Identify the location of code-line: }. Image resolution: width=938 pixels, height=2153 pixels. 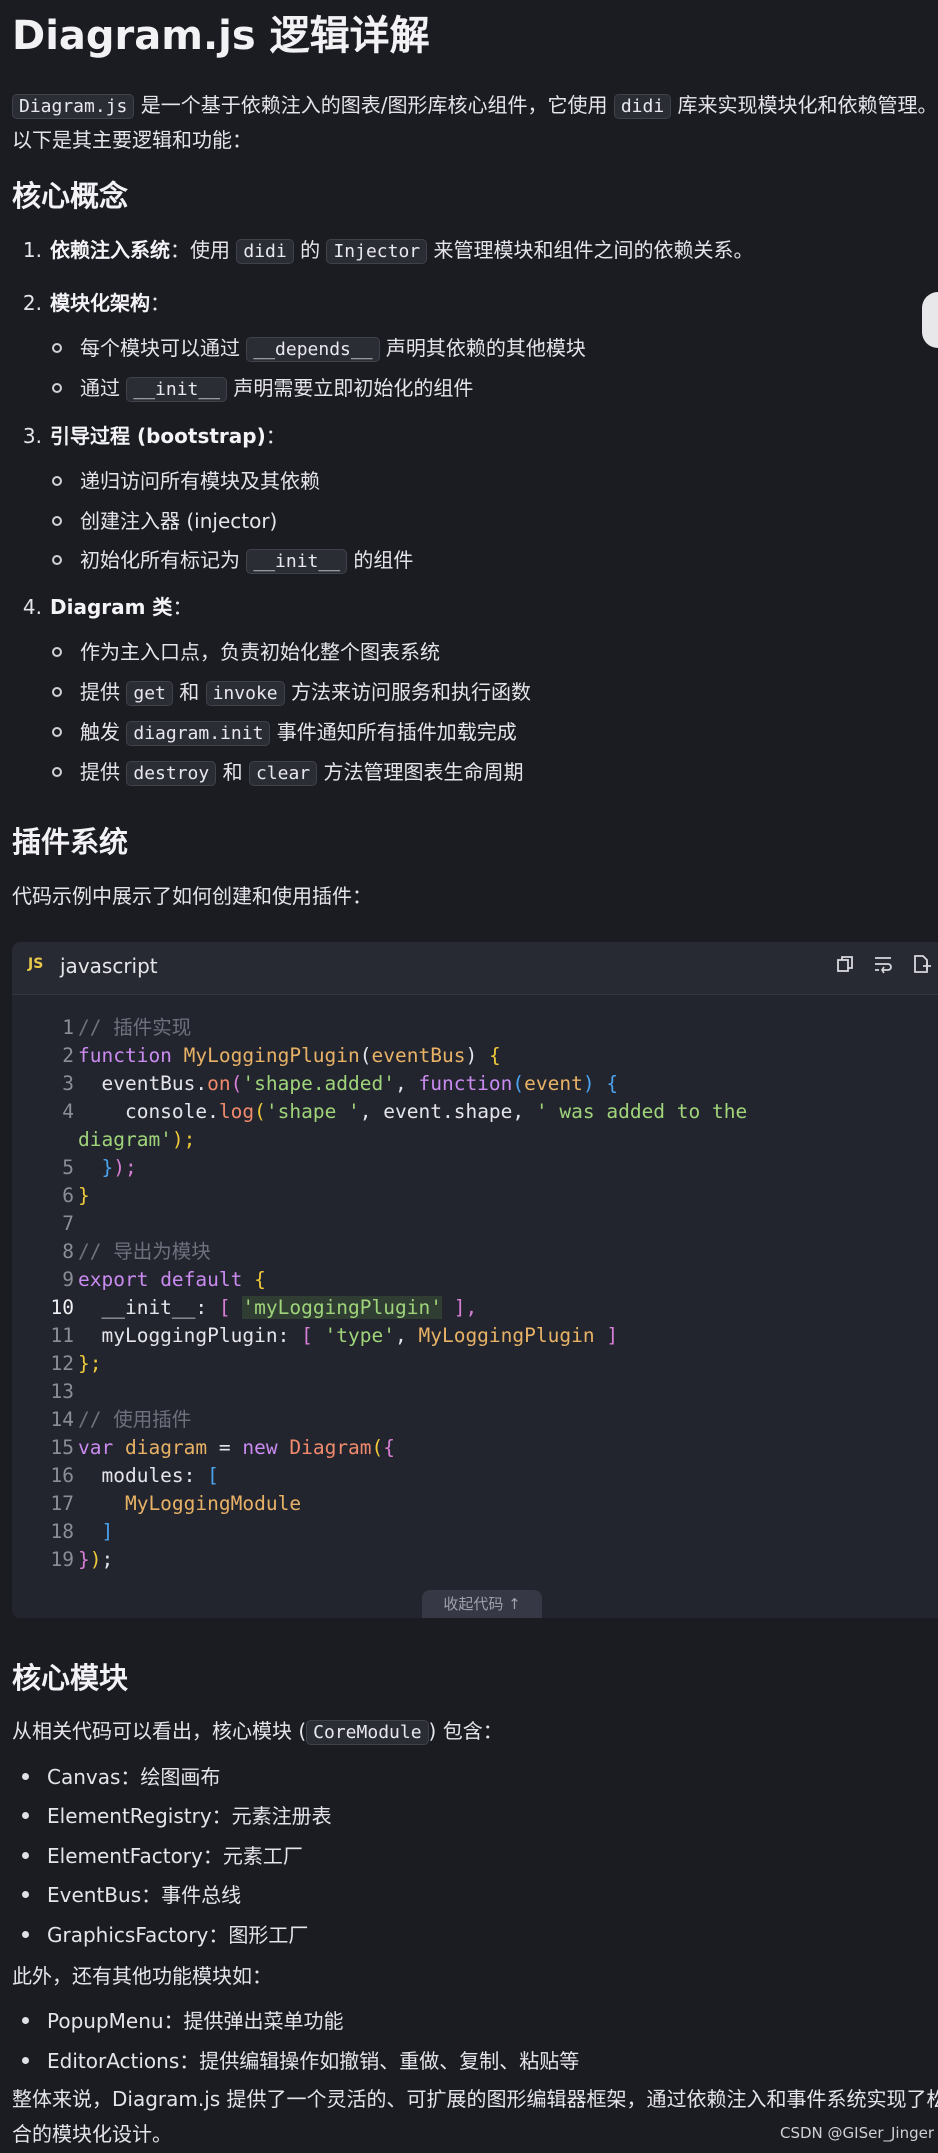
(84, 1195).